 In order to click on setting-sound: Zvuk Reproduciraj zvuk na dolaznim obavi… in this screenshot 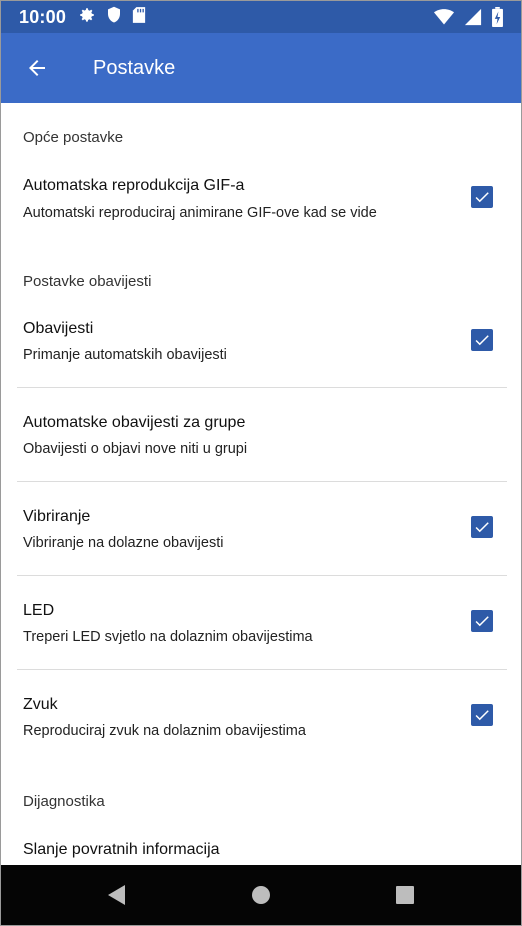, I will do `click(262, 716)`.